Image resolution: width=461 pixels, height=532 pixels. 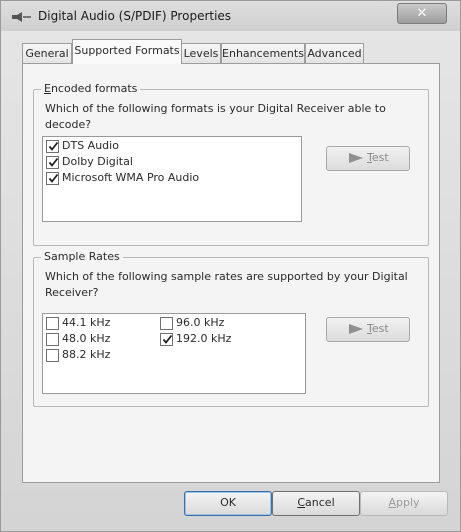 I want to click on encoded-formats-legend: Encoded formats, so click(x=91, y=88).